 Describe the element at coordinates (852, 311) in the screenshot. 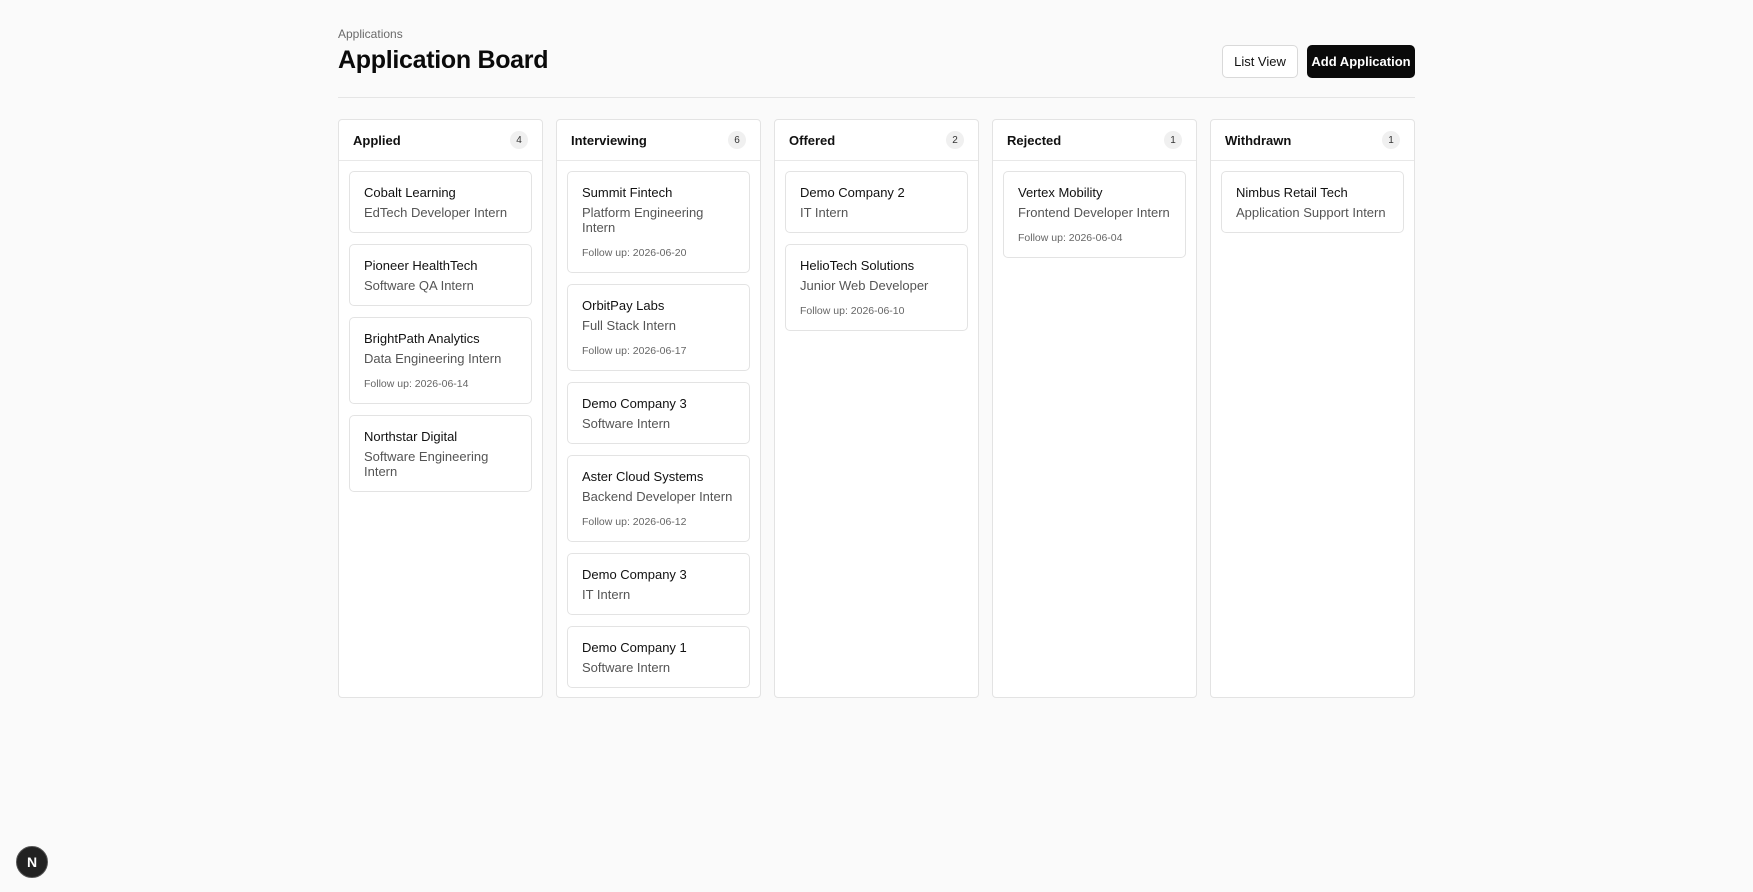

I see `card-follow-up-date: Follow up: 2026-06-10` at that location.